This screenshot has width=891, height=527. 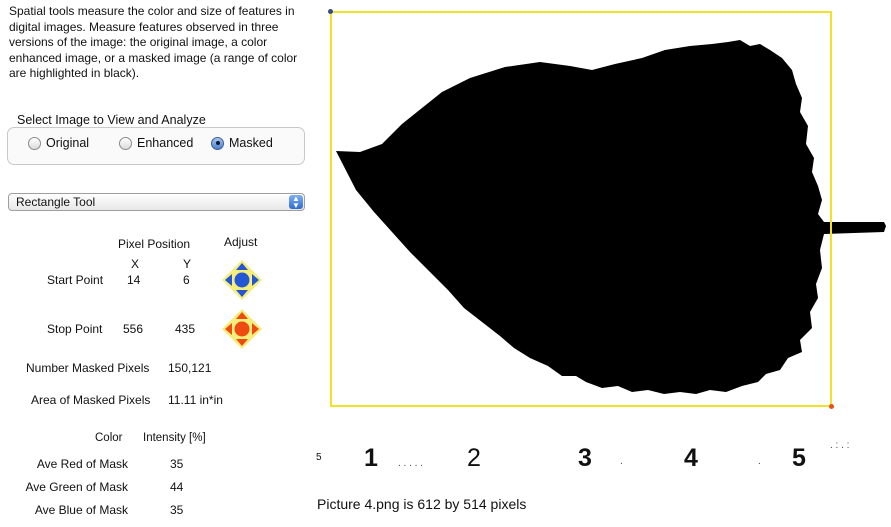 What do you see at coordinates (600, 460) in the screenshot?
I see `scale-ruler: 5 1 . . . . . 2 3 . 4 . 5 . : . :` at bounding box center [600, 460].